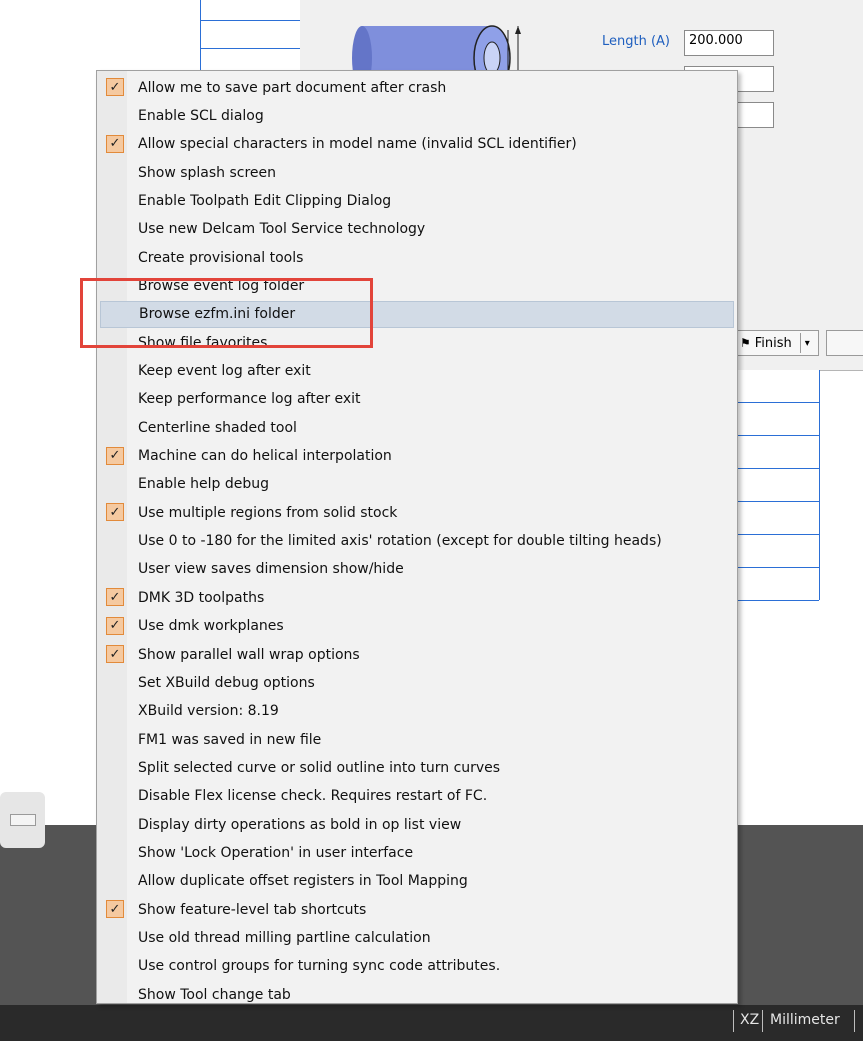 This screenshot has height=1041, width=863. I want to click on menu-item-label: Show Tool change tab, so click(214, 994).